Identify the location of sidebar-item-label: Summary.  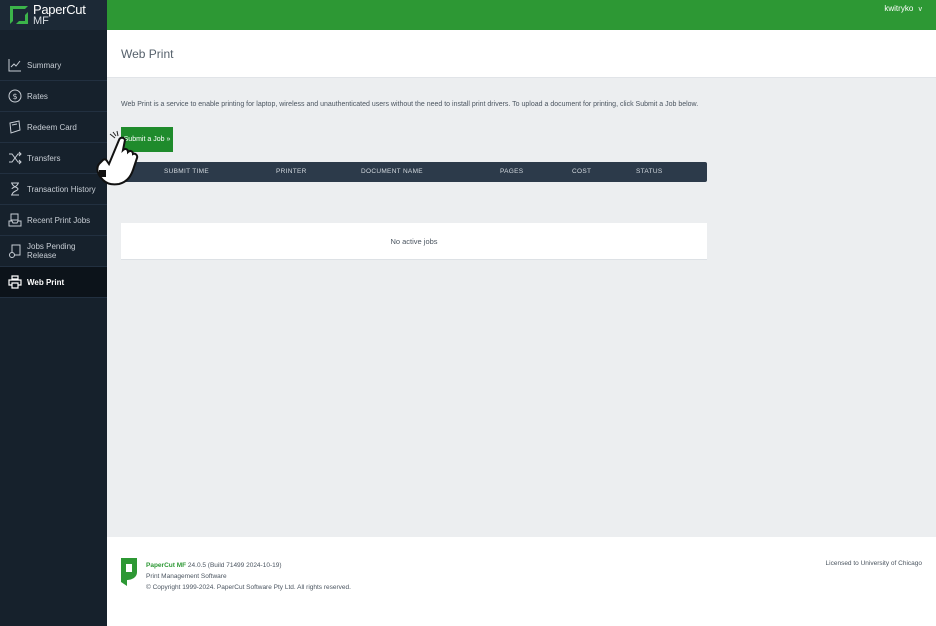
(44, 65).